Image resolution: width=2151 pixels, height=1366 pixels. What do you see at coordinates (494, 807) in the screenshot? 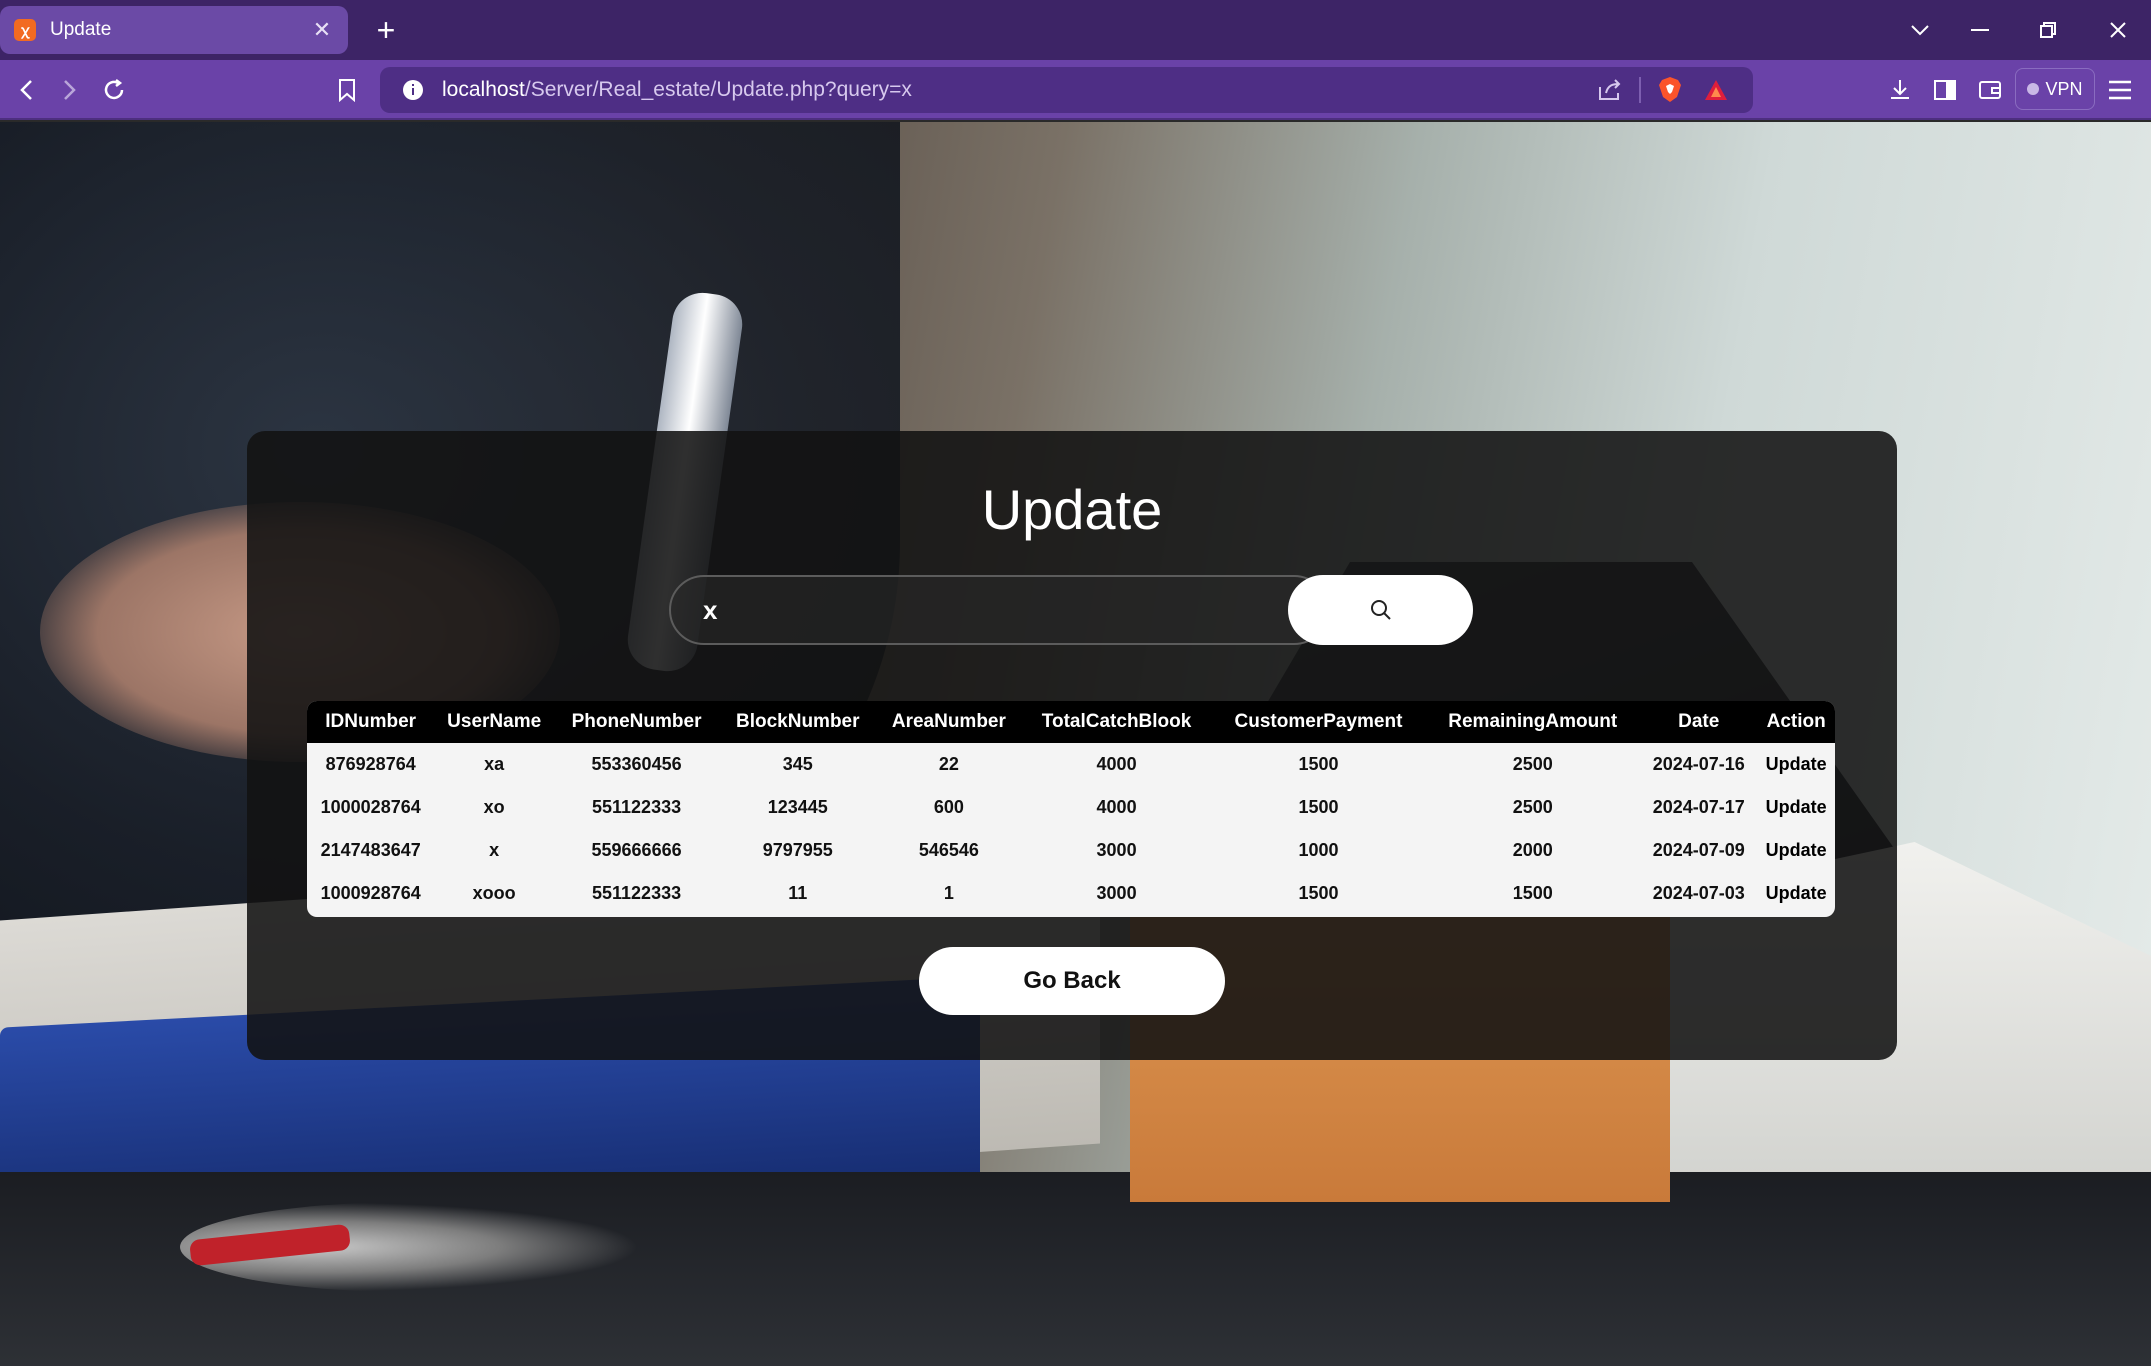
I see `table-cell: xo` at bounding box center [494, 807].